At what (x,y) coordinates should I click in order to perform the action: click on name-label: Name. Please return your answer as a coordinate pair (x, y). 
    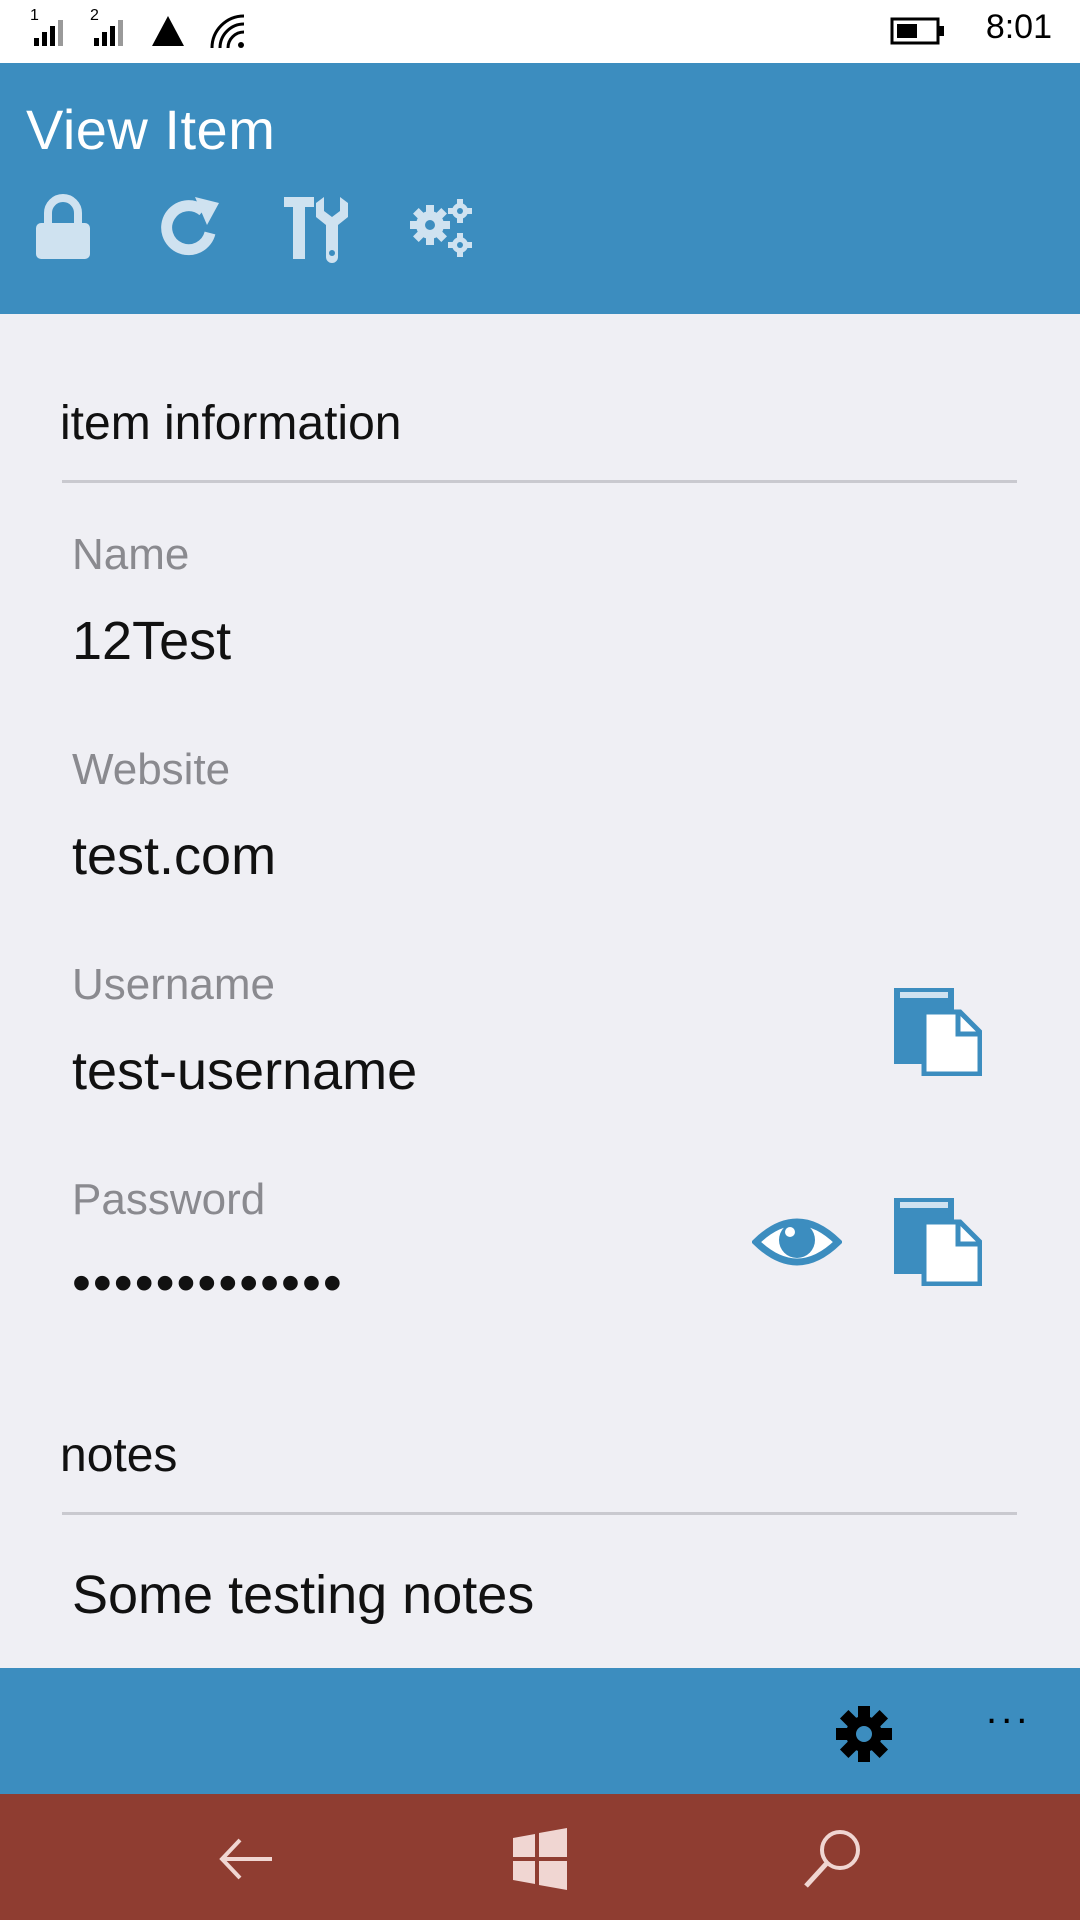
    Looking at the image, I should click on (131, 554).